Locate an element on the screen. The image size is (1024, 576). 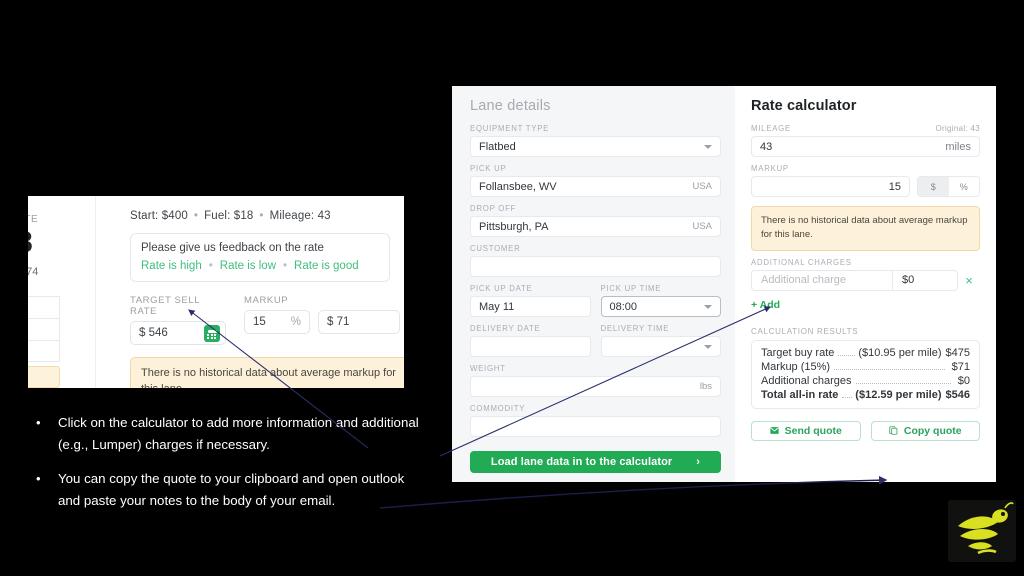
copy-quote-button: Copy quote is located at coordinates (925, 430).